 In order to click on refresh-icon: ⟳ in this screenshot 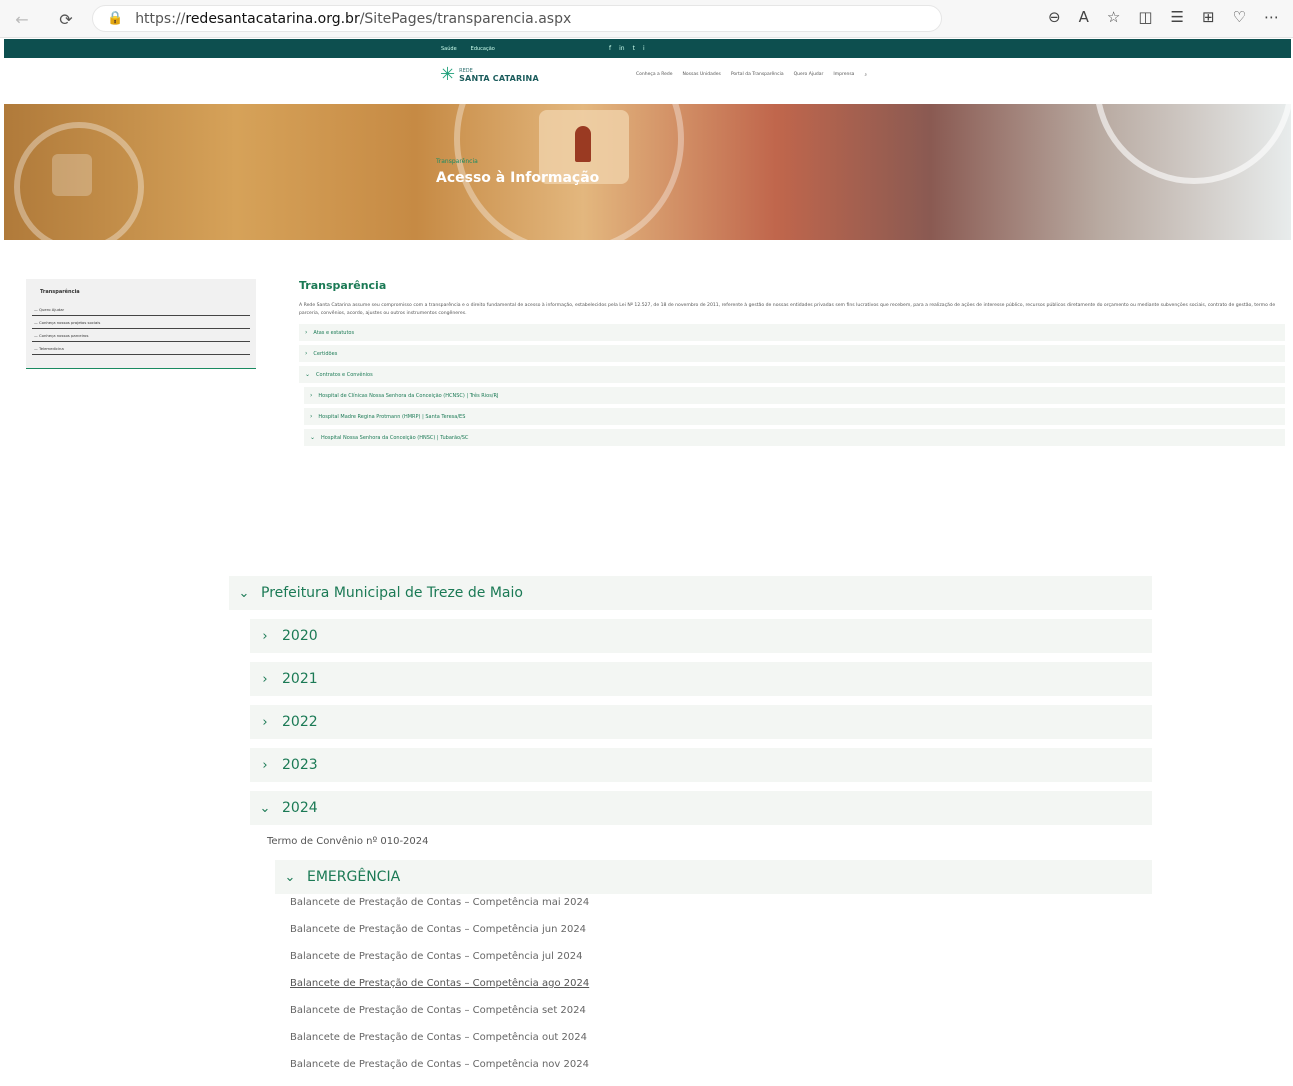, I will do `click(66, 19)`.